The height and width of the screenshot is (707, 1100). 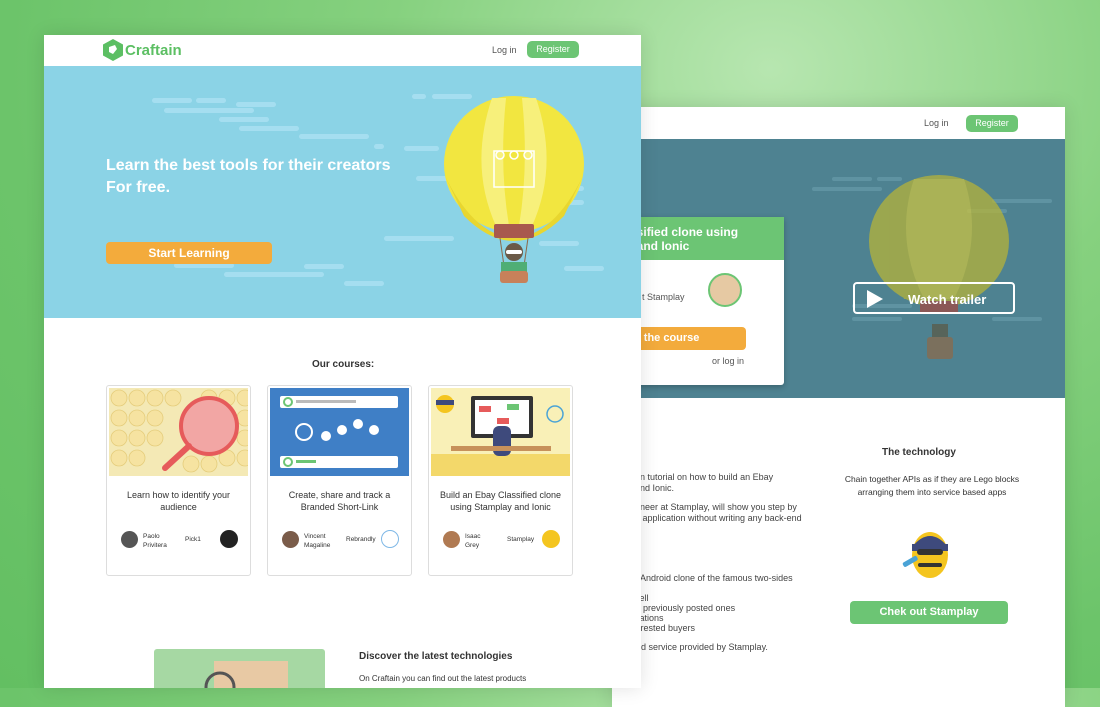 I want to click on stamplay-logo-icon, so click(x=551, y=539).